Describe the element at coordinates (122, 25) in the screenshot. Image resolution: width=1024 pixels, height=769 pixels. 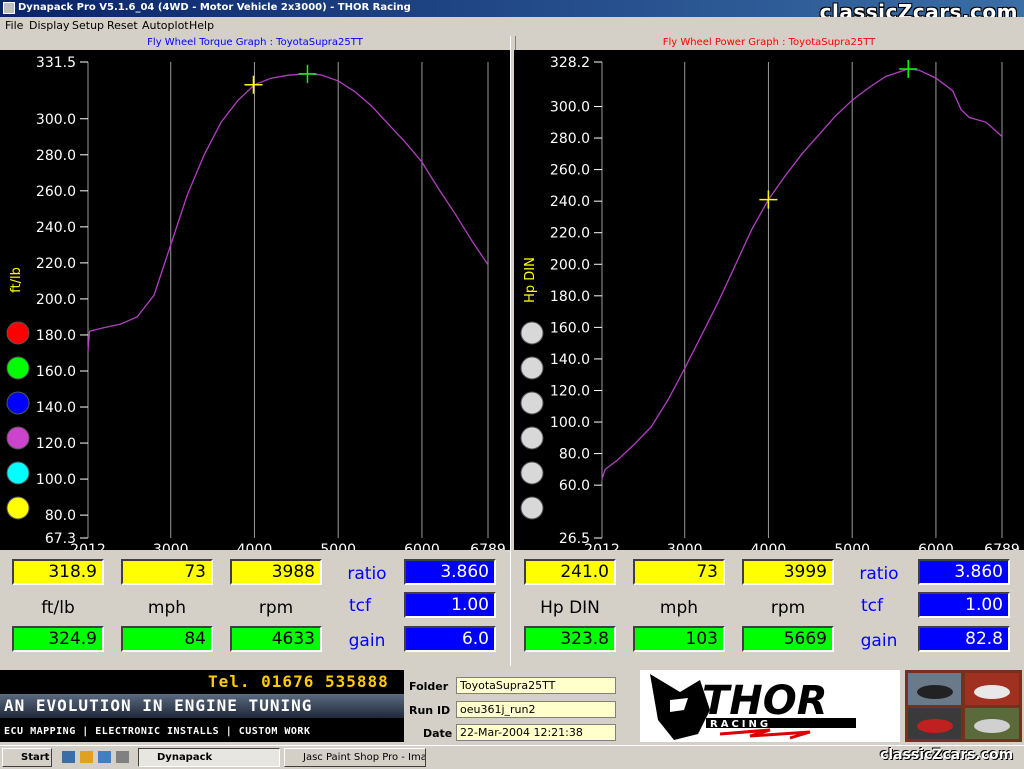
I see `menu-reset: Reset` at that location.